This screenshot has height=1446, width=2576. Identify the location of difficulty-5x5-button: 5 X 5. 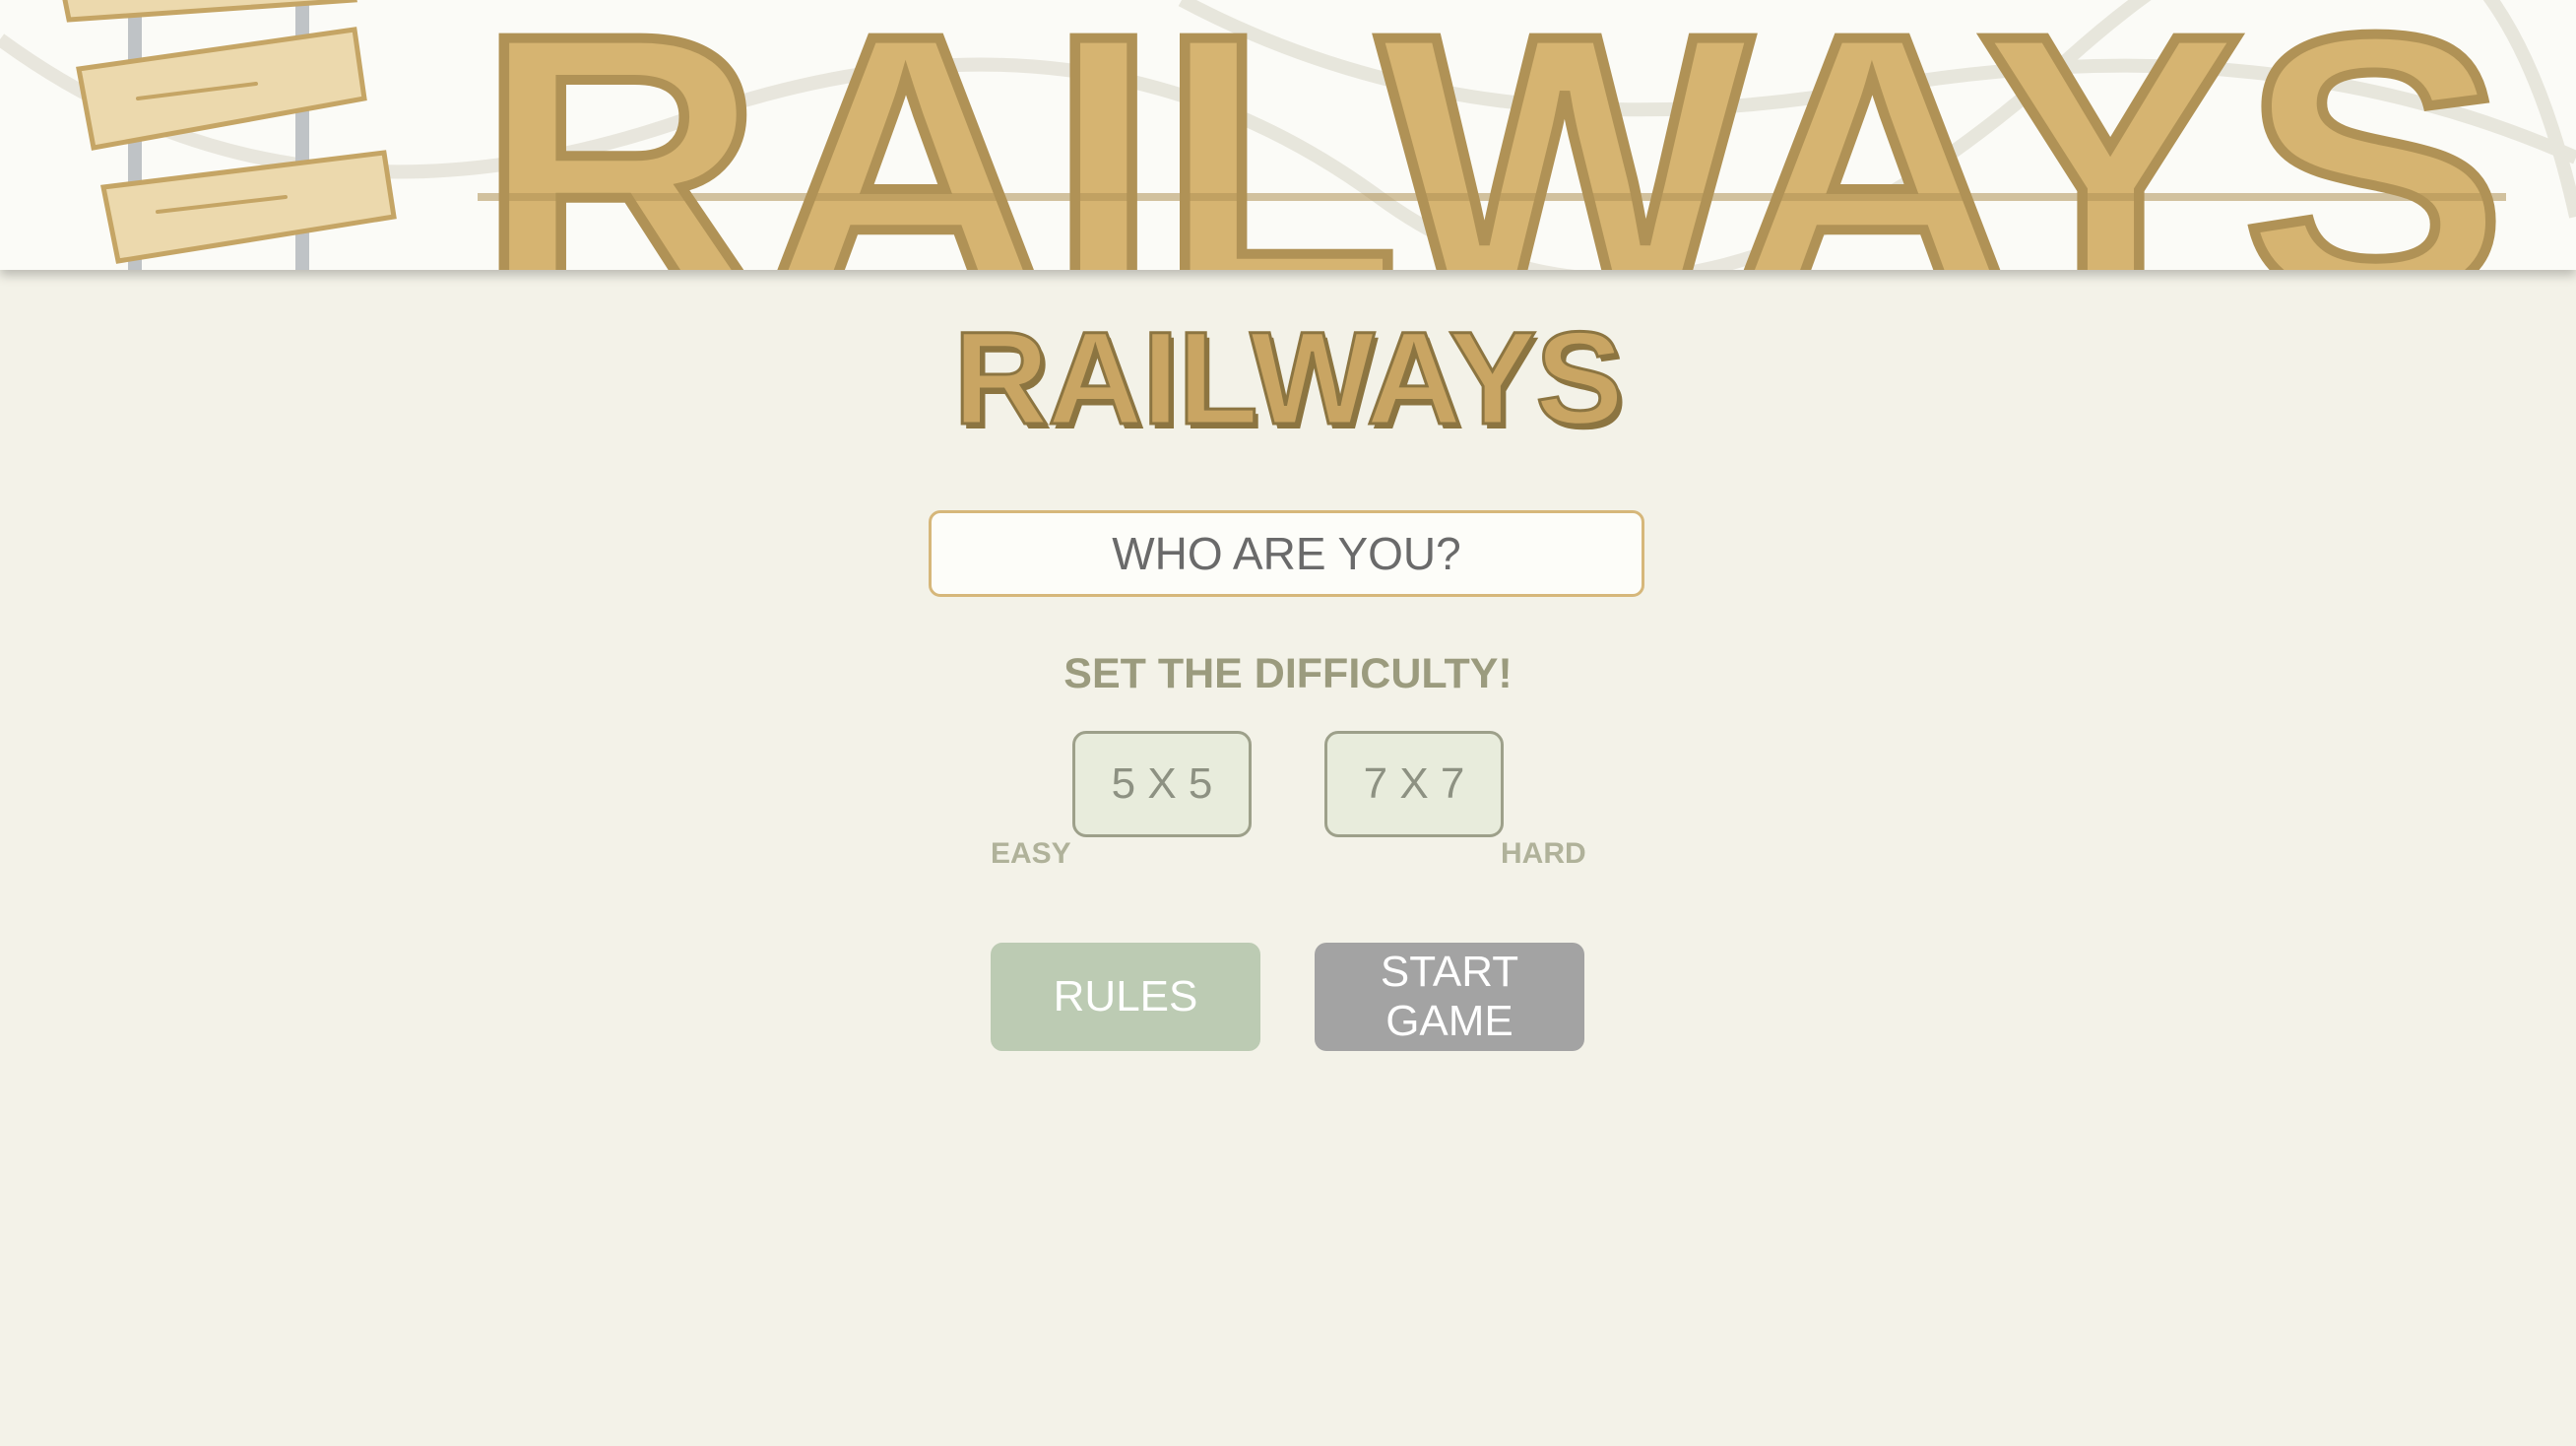
(1162, 784).